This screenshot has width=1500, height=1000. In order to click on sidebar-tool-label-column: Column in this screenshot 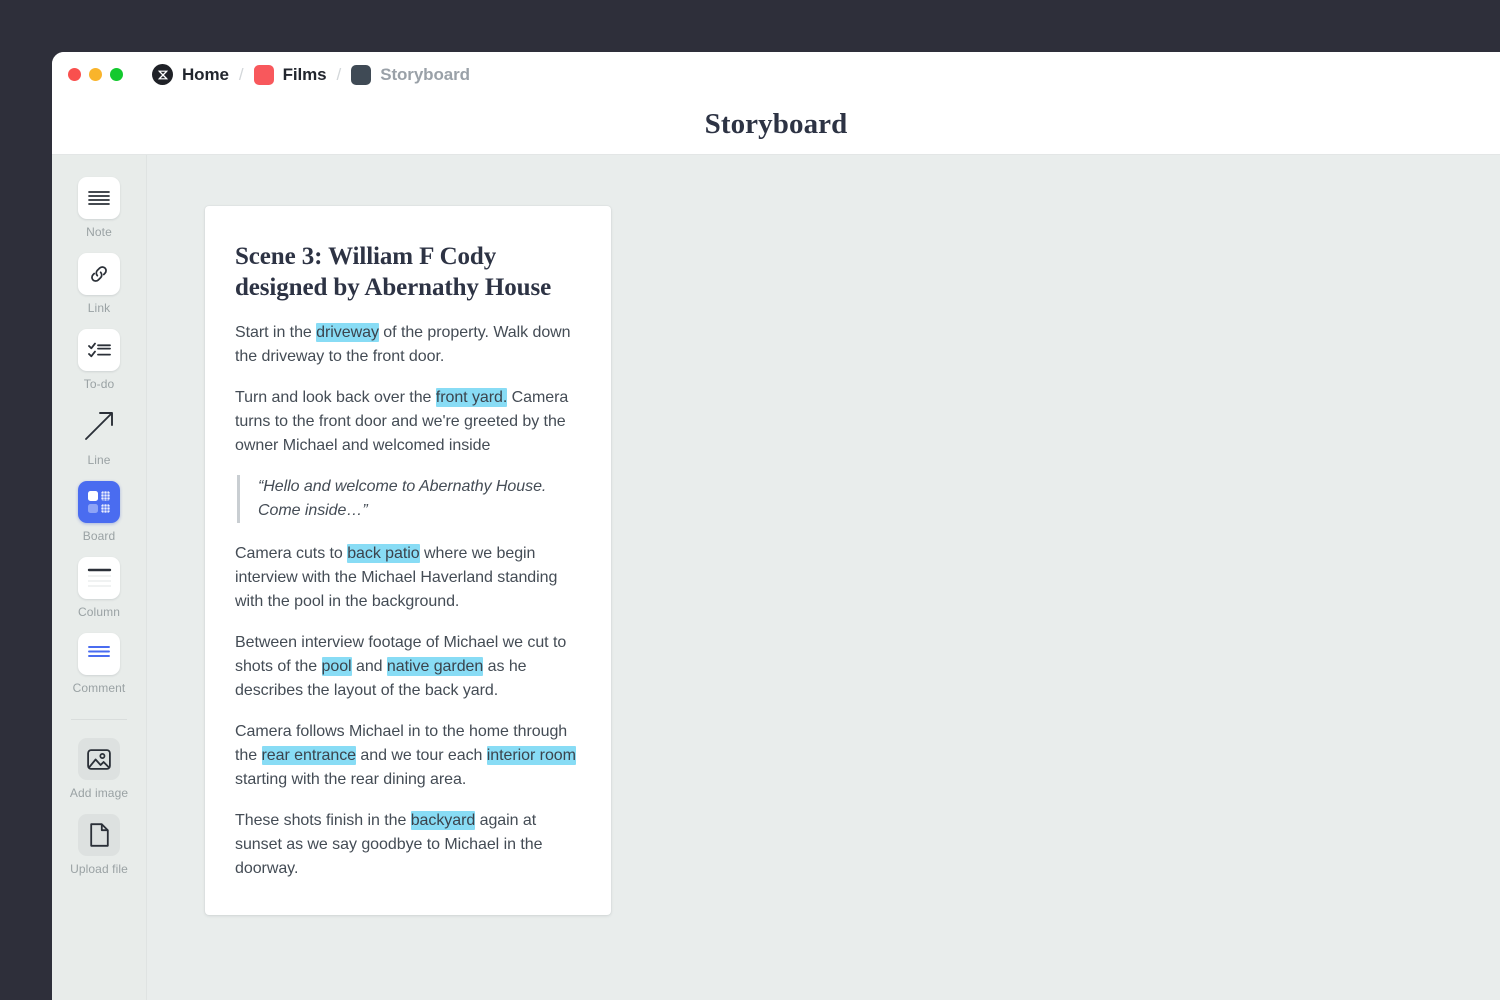, I will do `click(99, 612)`.